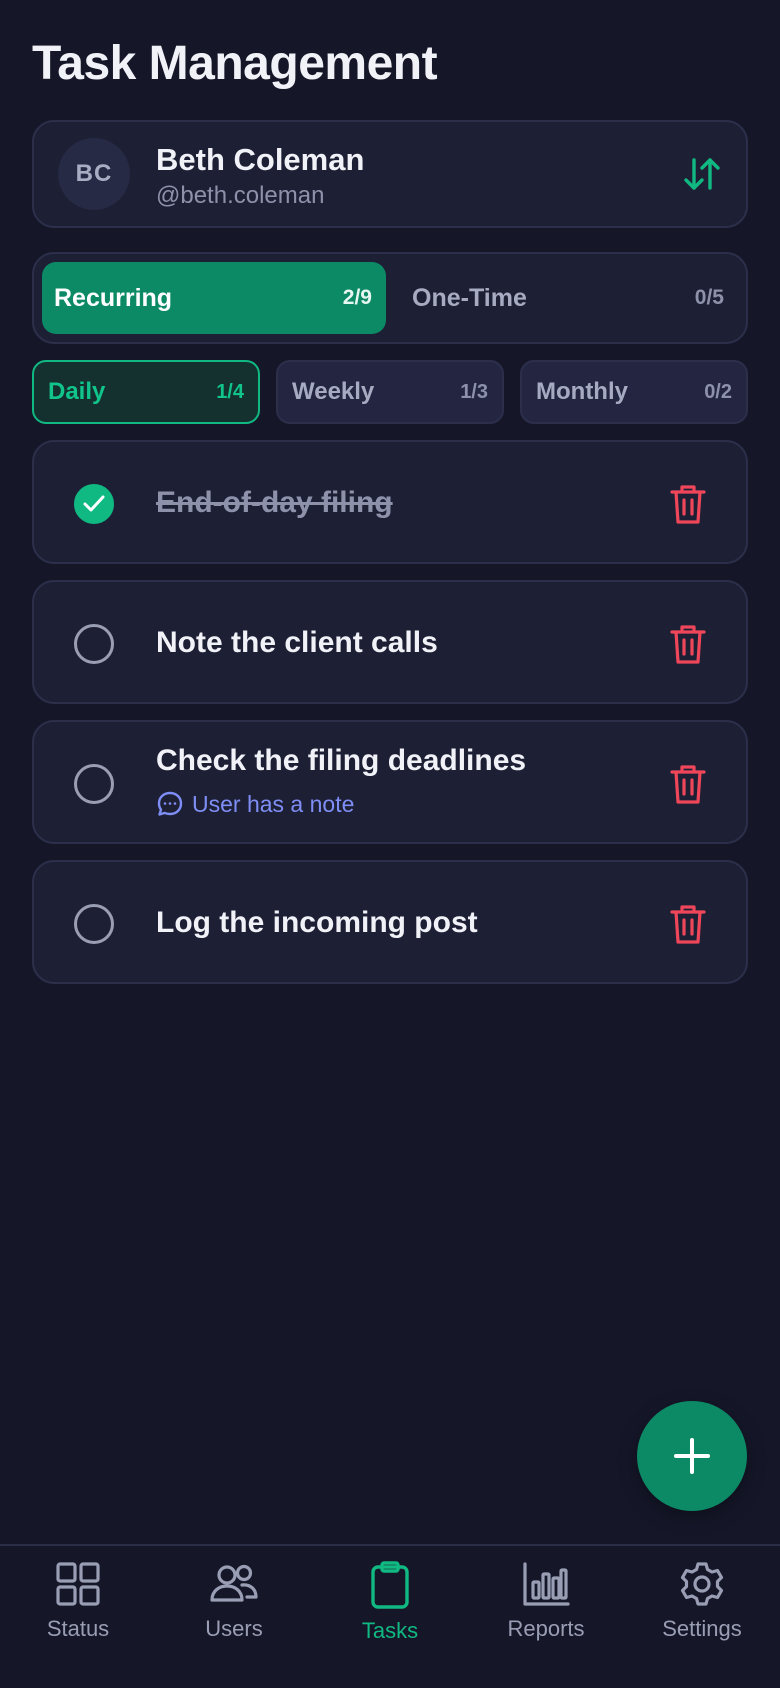 The width and height of the screenshot is (780, 1688). I want to click on nav-label: Tasks, so click(390, 1630).